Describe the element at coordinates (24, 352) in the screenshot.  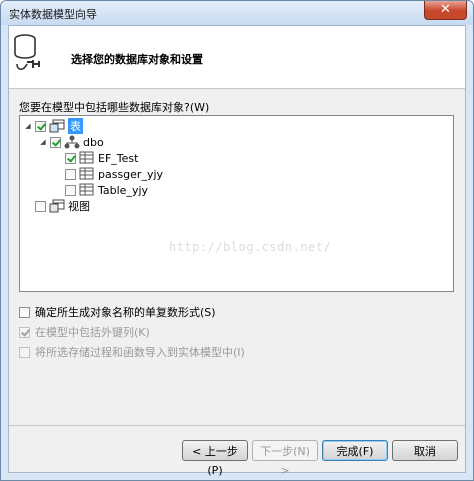
I see `import-procs-checkbox` at that location.